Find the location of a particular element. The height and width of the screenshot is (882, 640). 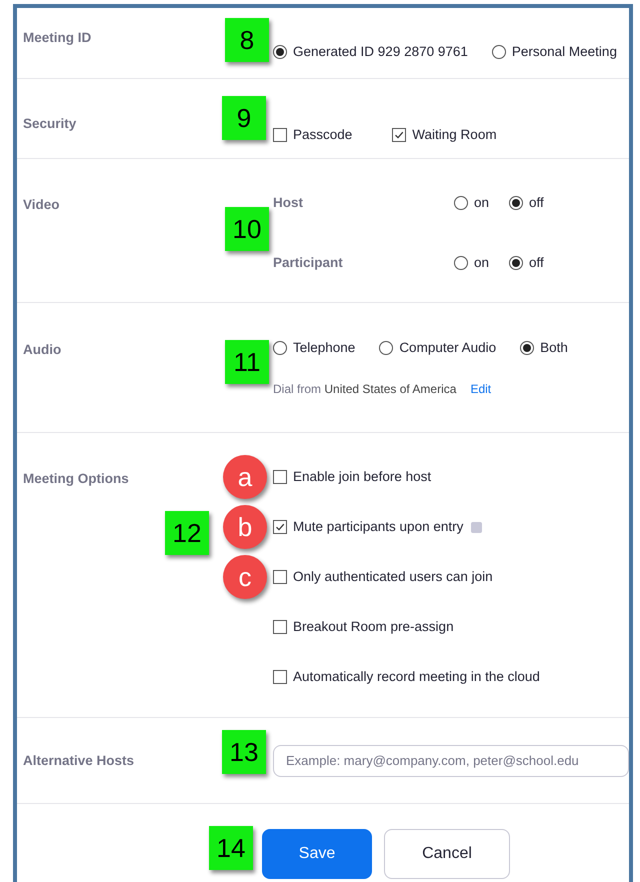

number-badge: 13 is located at coordinates (244, 752).